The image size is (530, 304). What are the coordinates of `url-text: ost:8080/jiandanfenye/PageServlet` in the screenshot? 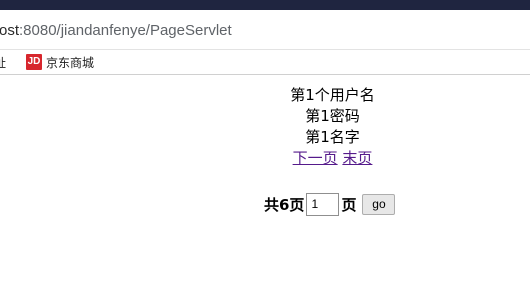 It's located at (116, 30).